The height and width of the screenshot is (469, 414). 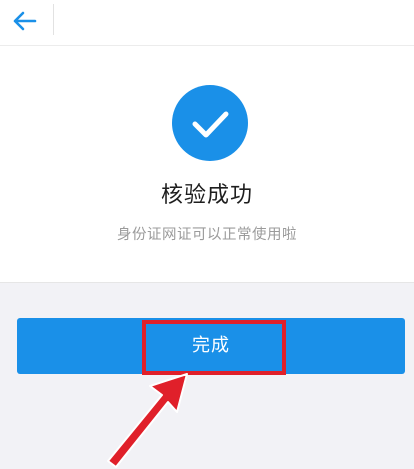 What do you see at coordinates (53, 19) in the screenshot?
I see `header-divider` at bounding box center [53, 19].